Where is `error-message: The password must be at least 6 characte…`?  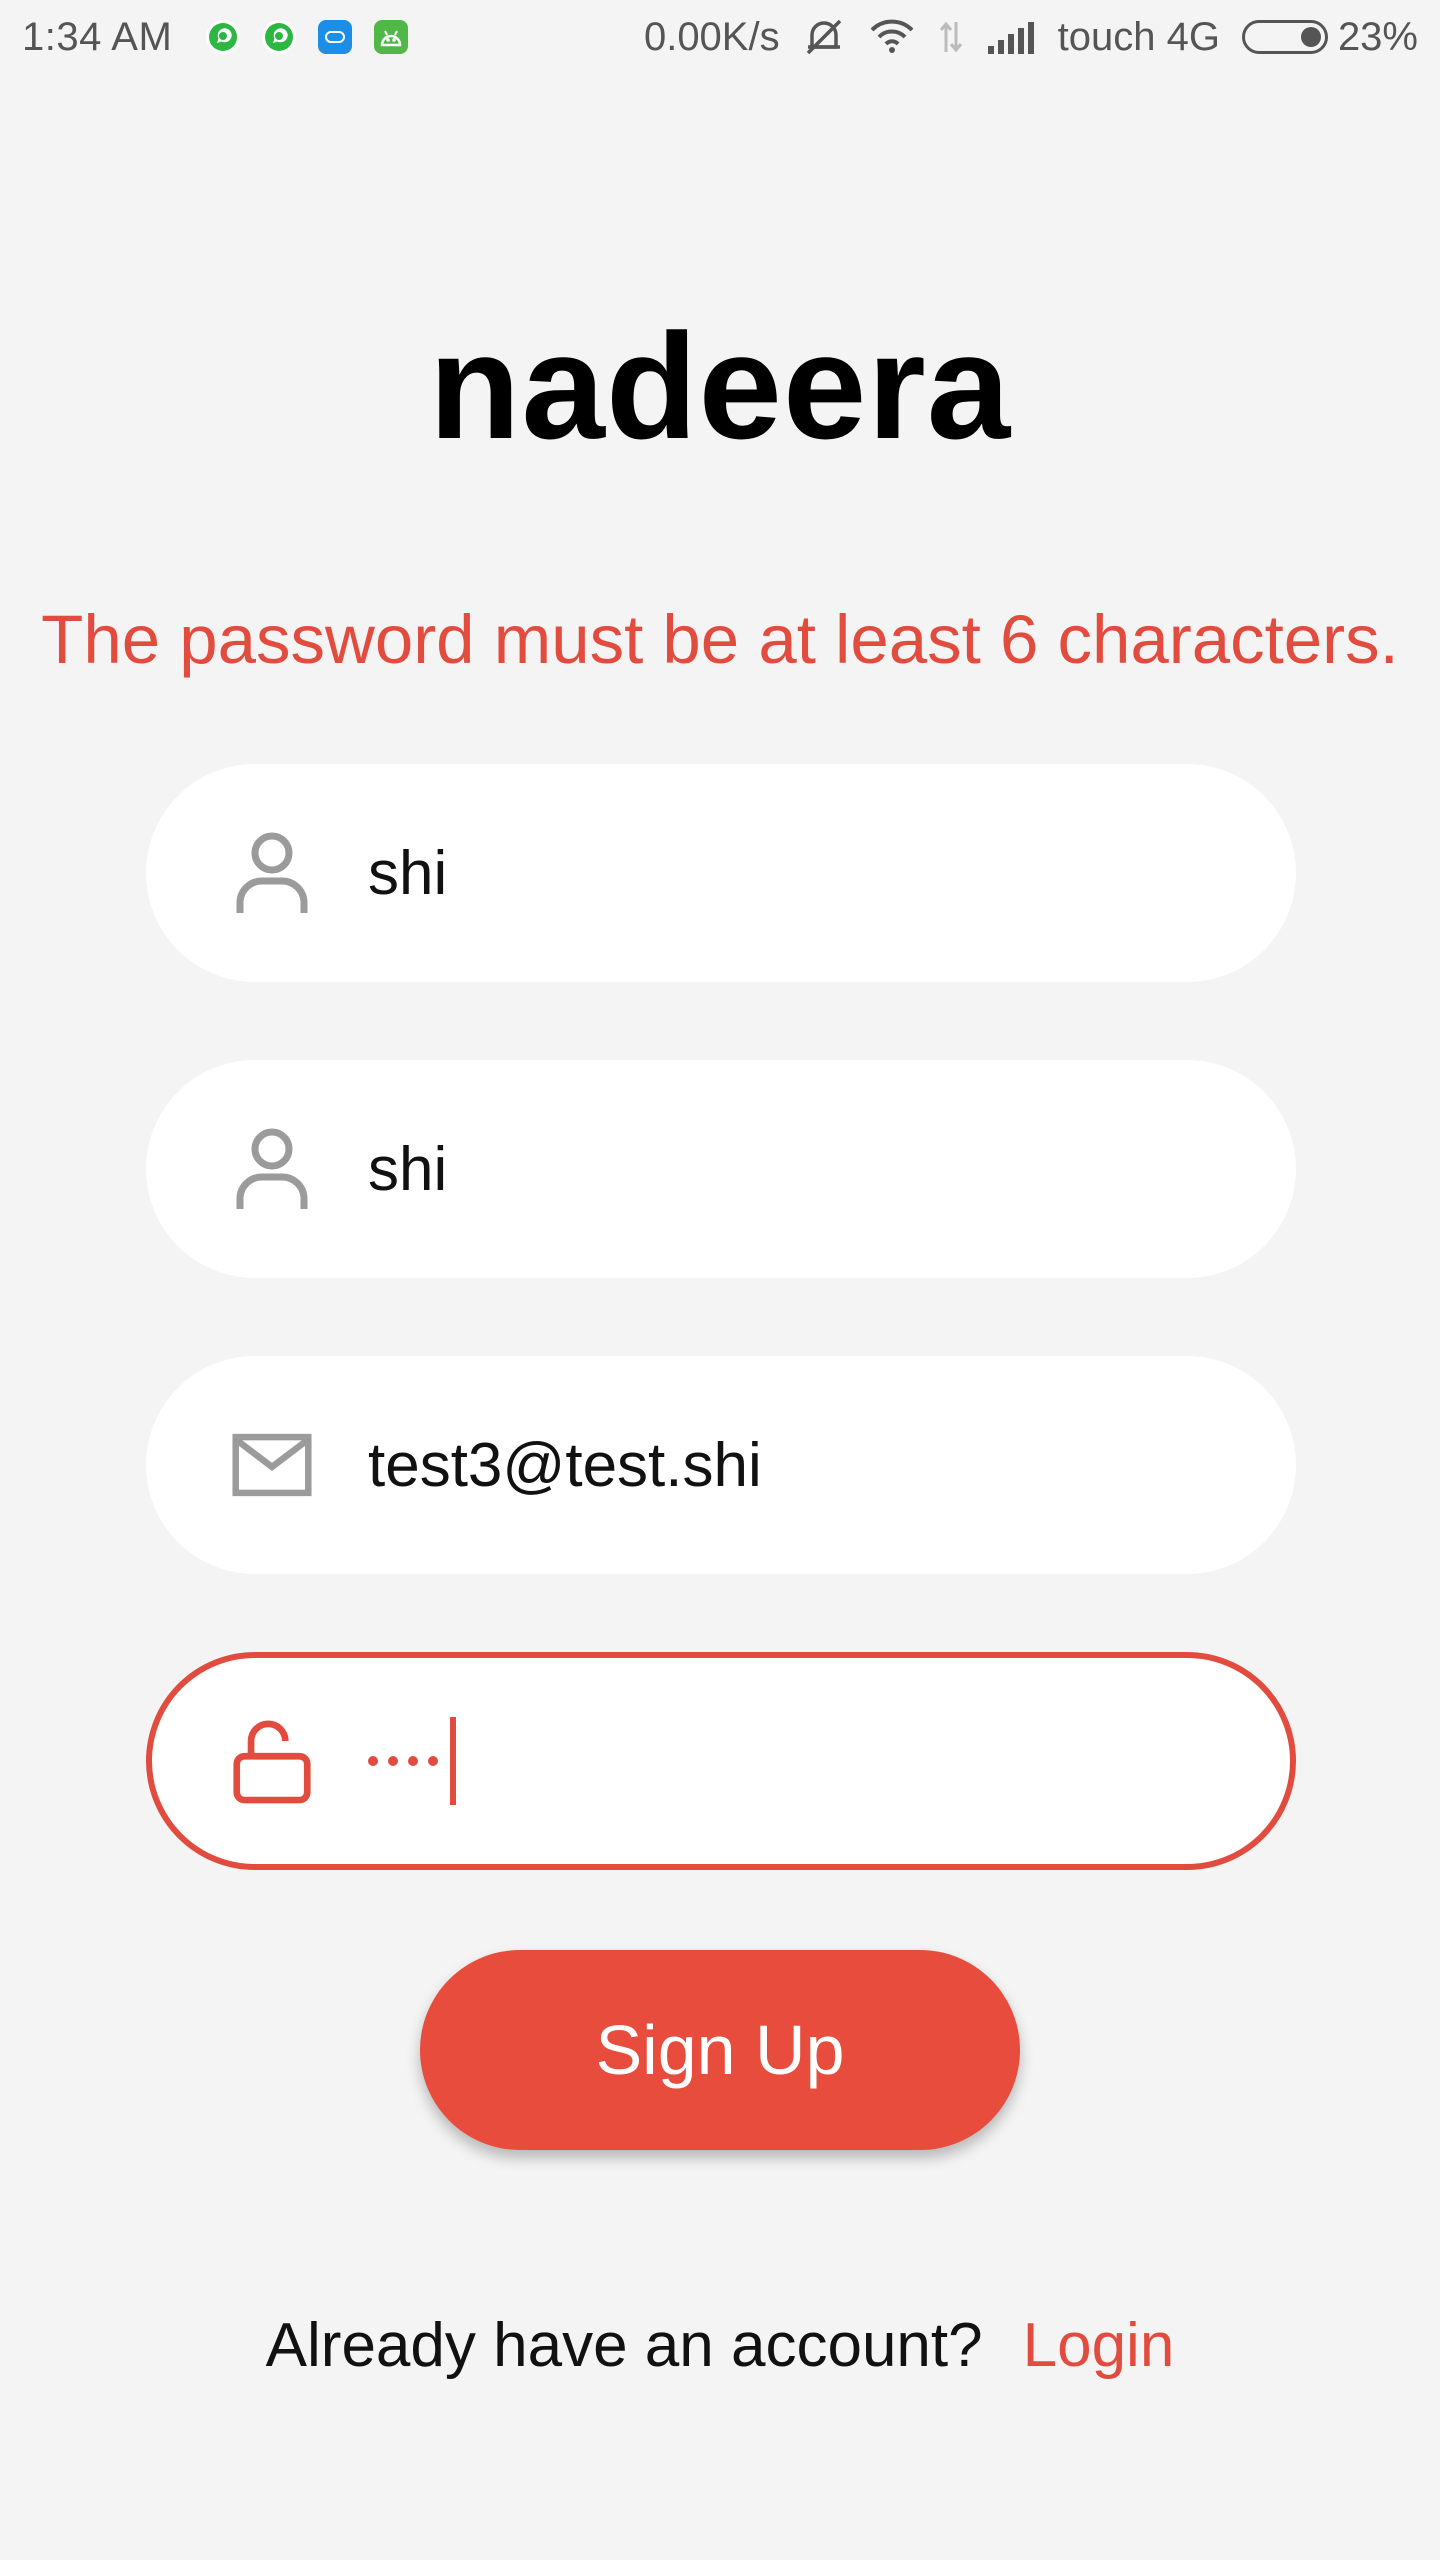
error-message: The password must be at least 6 characte… is located at coordinates (720, 639).